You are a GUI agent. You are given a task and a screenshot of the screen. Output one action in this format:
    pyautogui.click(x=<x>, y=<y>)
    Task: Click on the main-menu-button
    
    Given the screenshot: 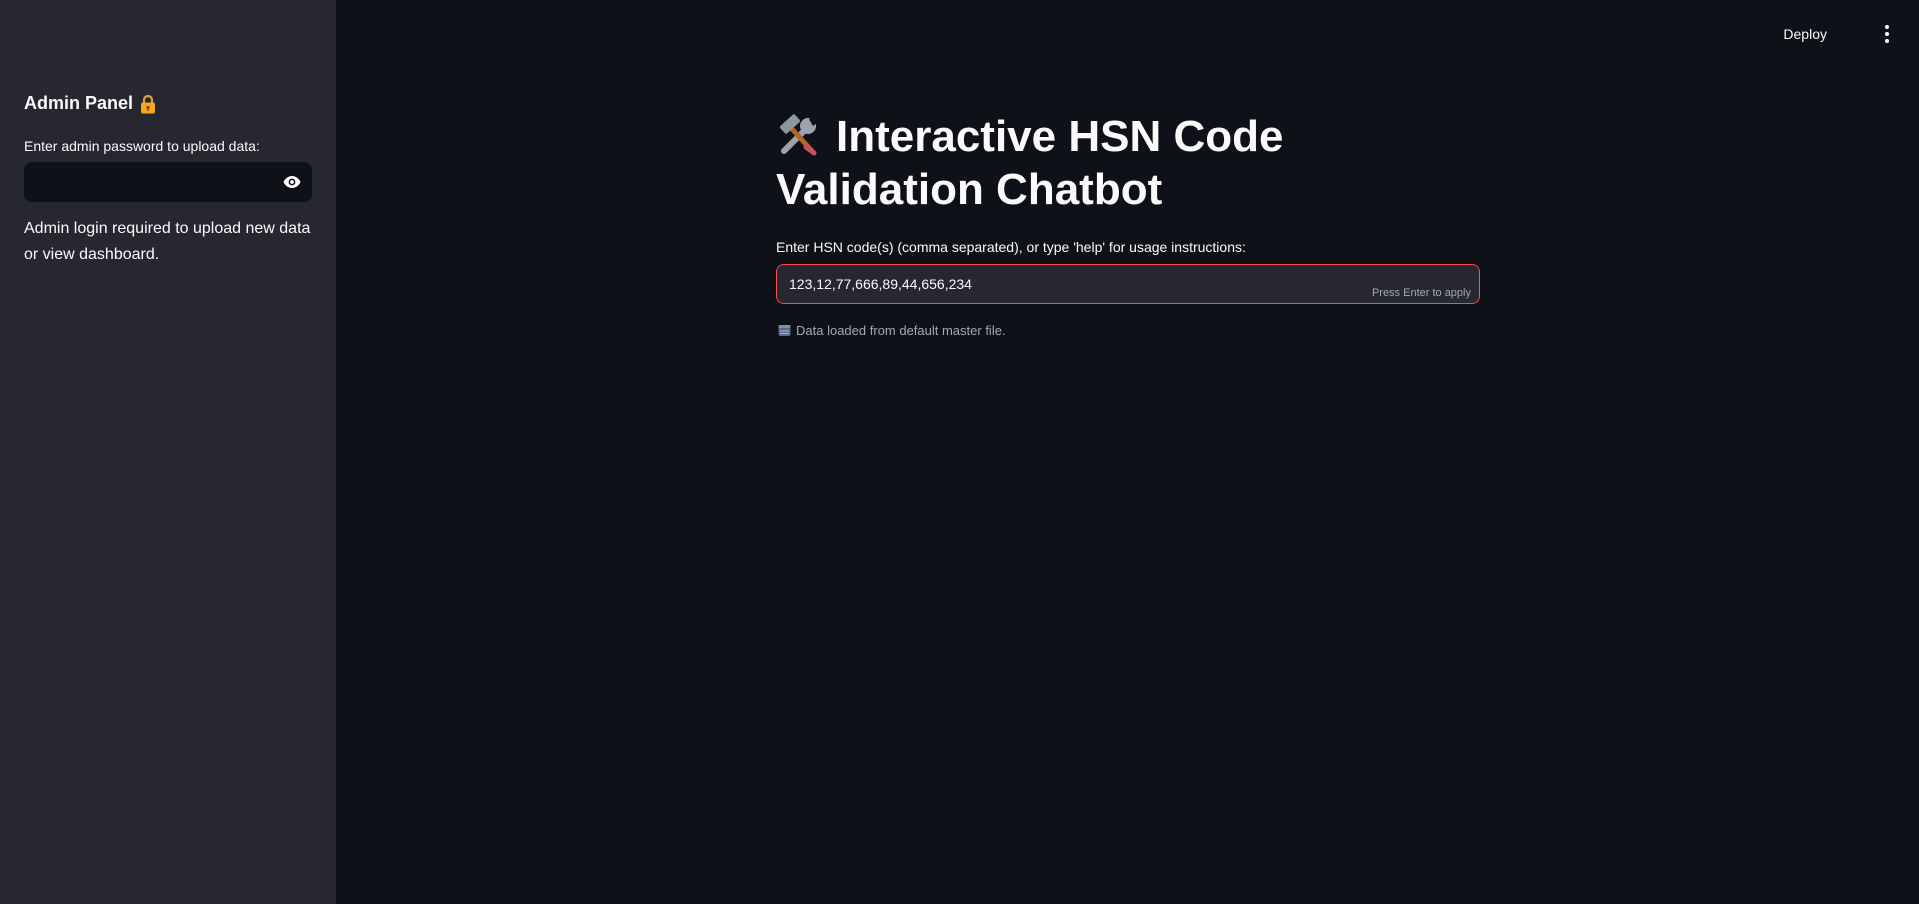 What is the action you would take?
    pyautogui.click(x=1887, y=34)
    